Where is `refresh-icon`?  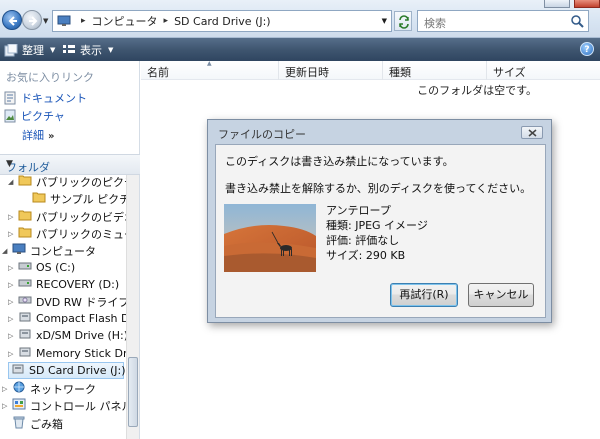
refresh-icon is located at coordinates (404, 22).